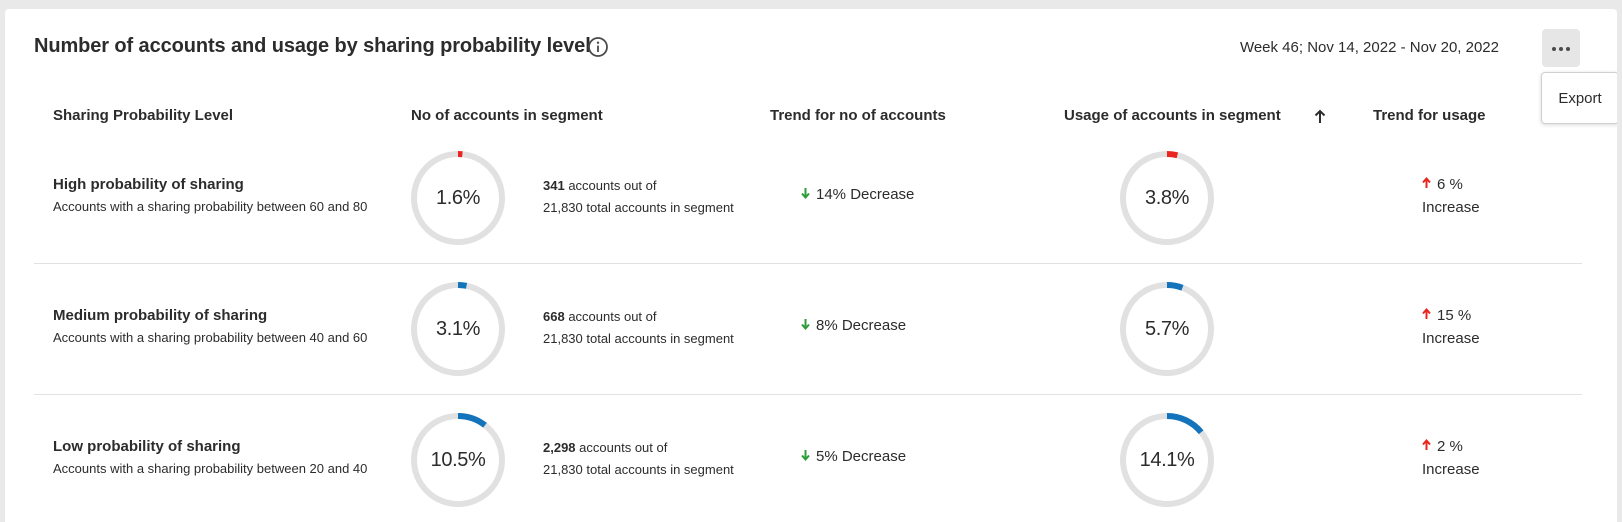 The width and height of the screenshot is (1622, 522). What do you see at coordinates (1450, 184) in the screenshot?
I see `usage-trend-value: 6 %` at bounding box center [1450, 184].